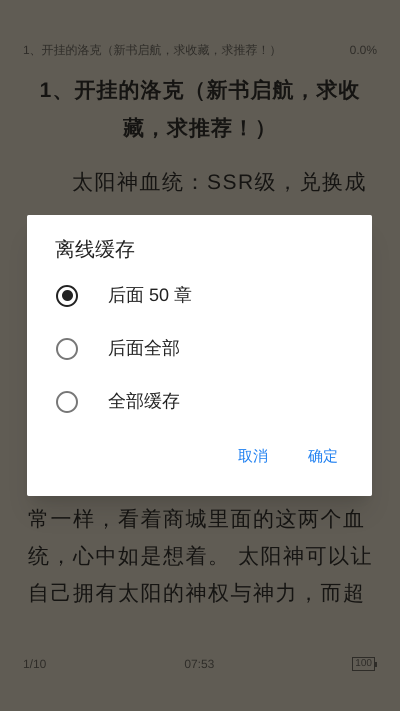 Image resolution: width=400 pixels, height=711 pixels. What do you see at coordinates (200, 557) in the screenshot?
I see `body-text-line: 统，心中如是想着。 太阳神可以让` at bounding box center [200, 557].